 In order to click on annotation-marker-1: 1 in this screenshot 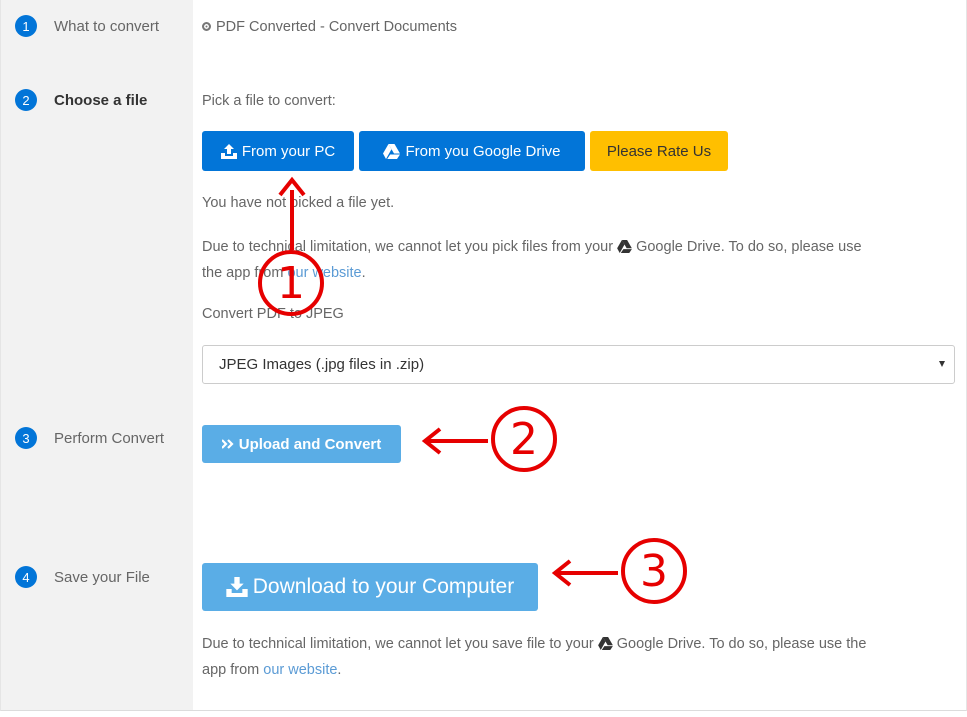, I will do `click(291, 283)`.